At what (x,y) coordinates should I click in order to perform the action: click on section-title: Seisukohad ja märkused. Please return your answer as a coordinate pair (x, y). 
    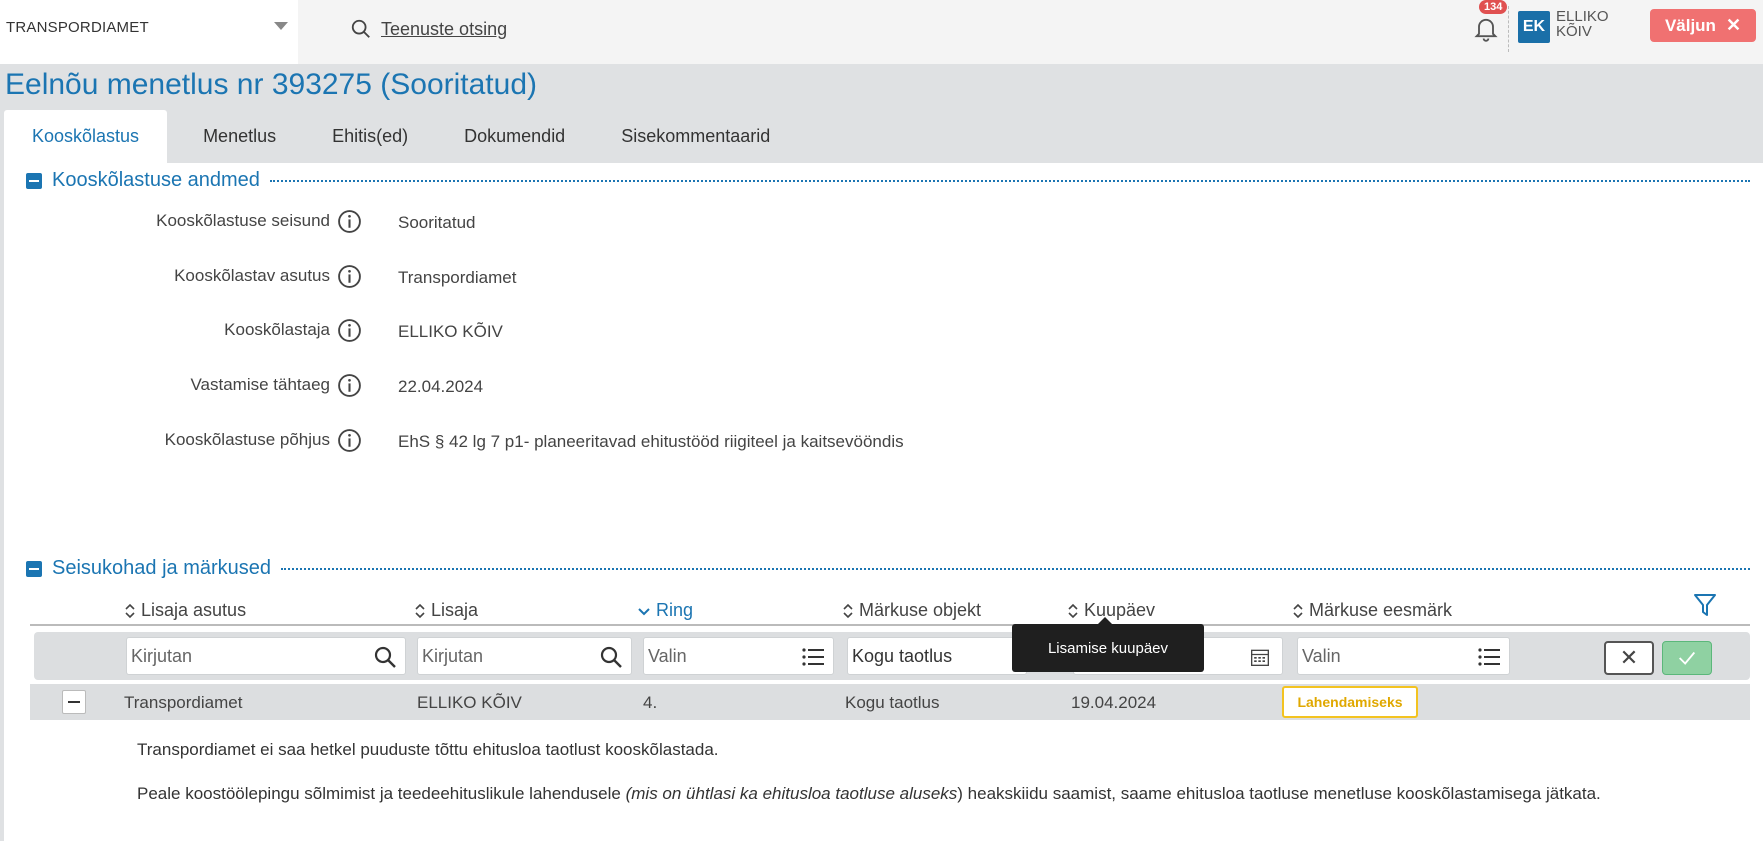
    Looking at the image, I should click on (162, 568).